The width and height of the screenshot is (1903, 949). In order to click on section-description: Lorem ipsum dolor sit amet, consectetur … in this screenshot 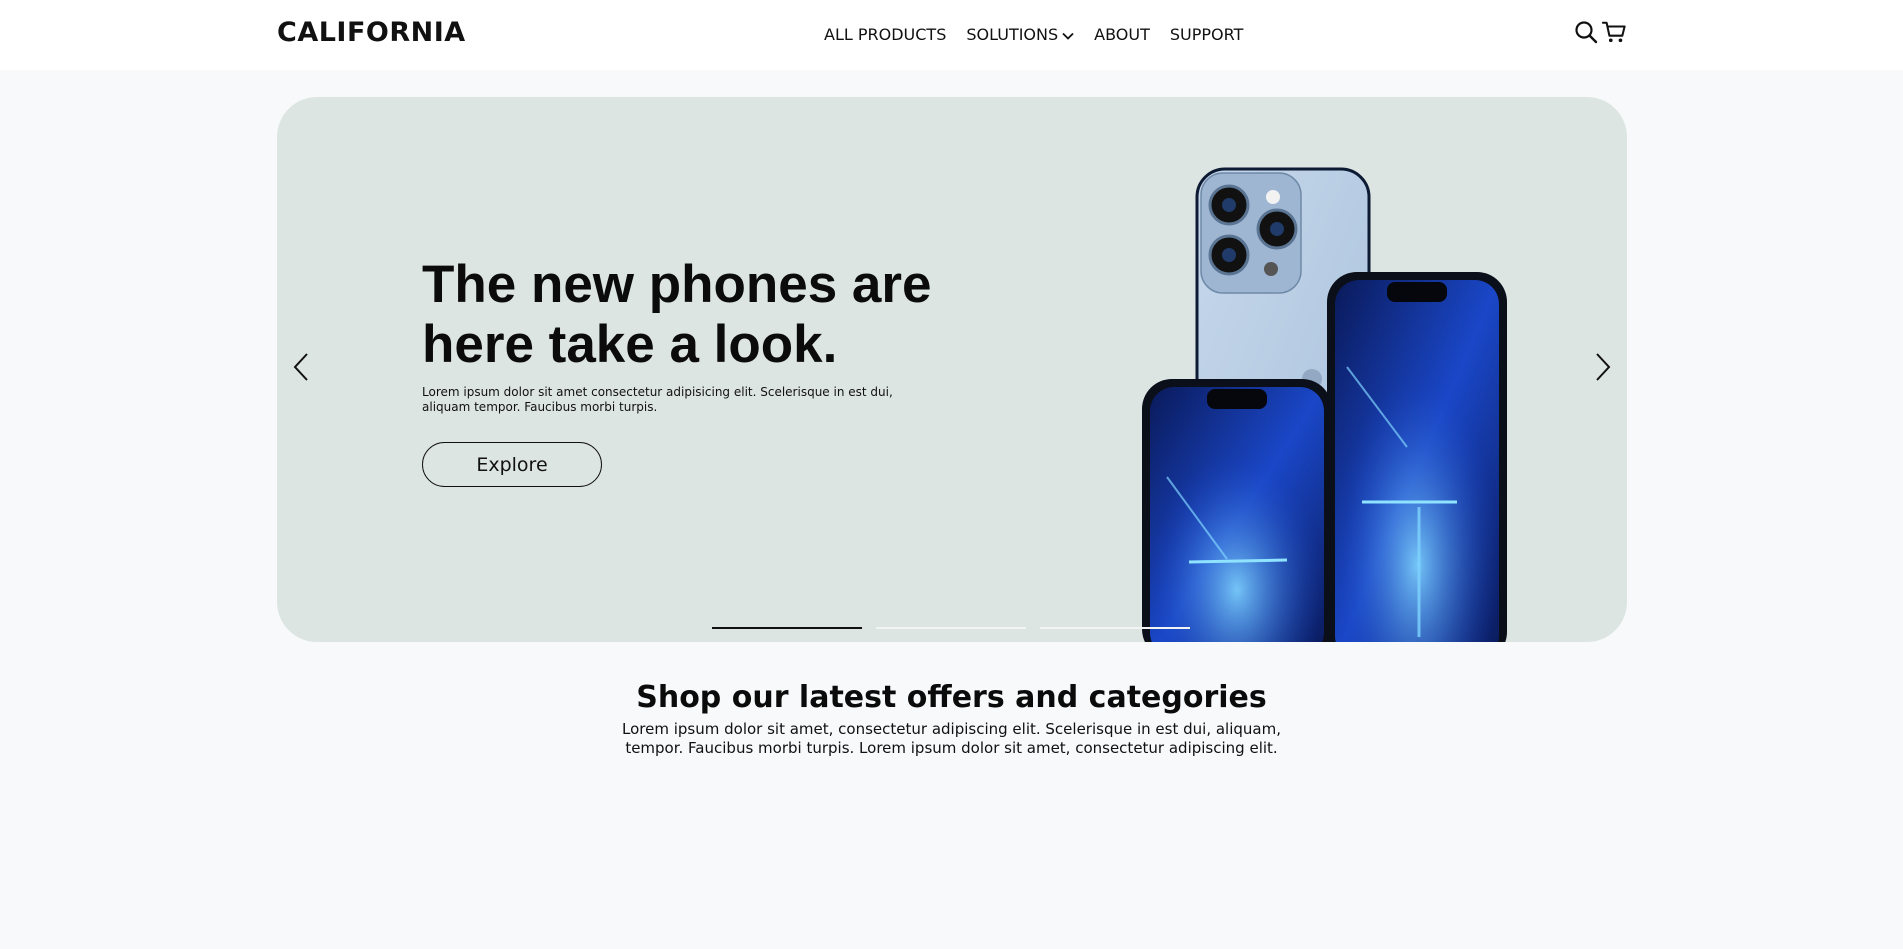, I will do `click(951, 738)`.